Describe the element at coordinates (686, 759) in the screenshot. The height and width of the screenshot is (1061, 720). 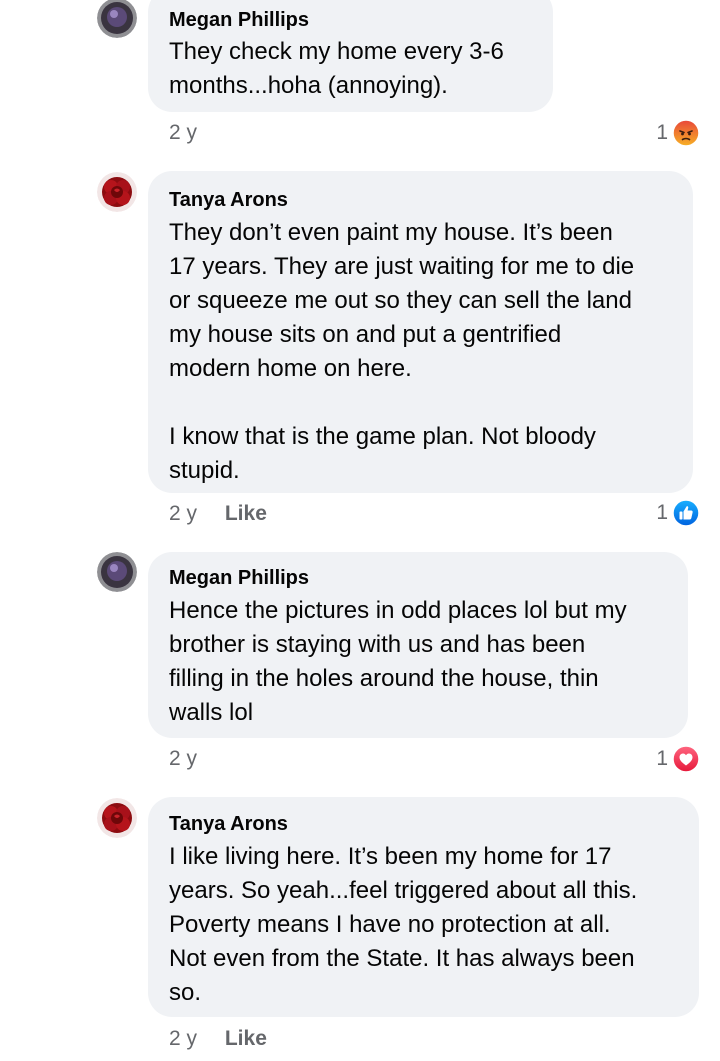
I see `love-reaction-icon` at that location.